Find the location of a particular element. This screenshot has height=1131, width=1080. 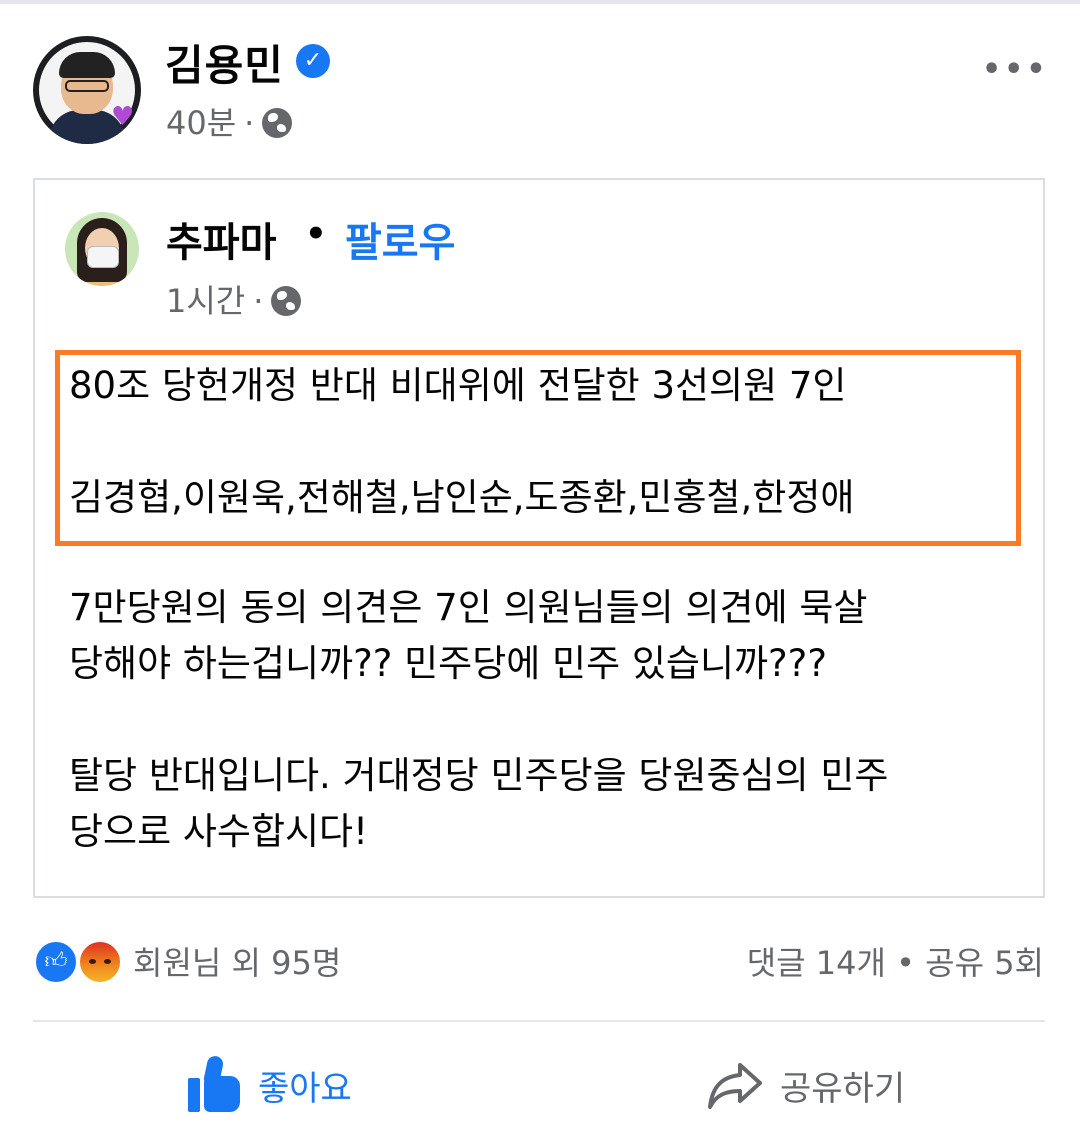

reaction-summary: 회원님 외 95명 is located at coordinates (237, 961).